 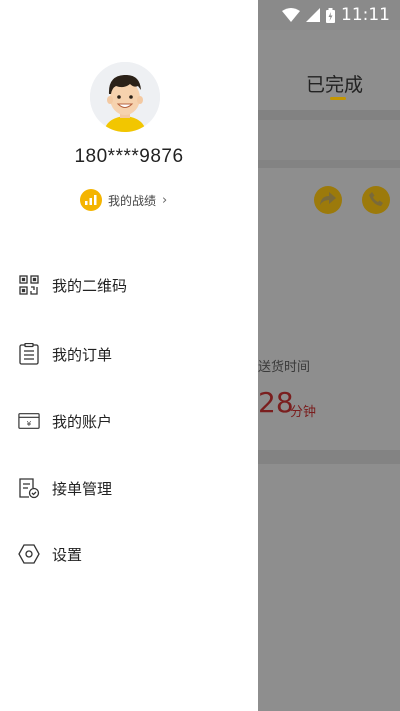 I want to click on menu-item-label: 我的订单, so click(x=82, y=354).